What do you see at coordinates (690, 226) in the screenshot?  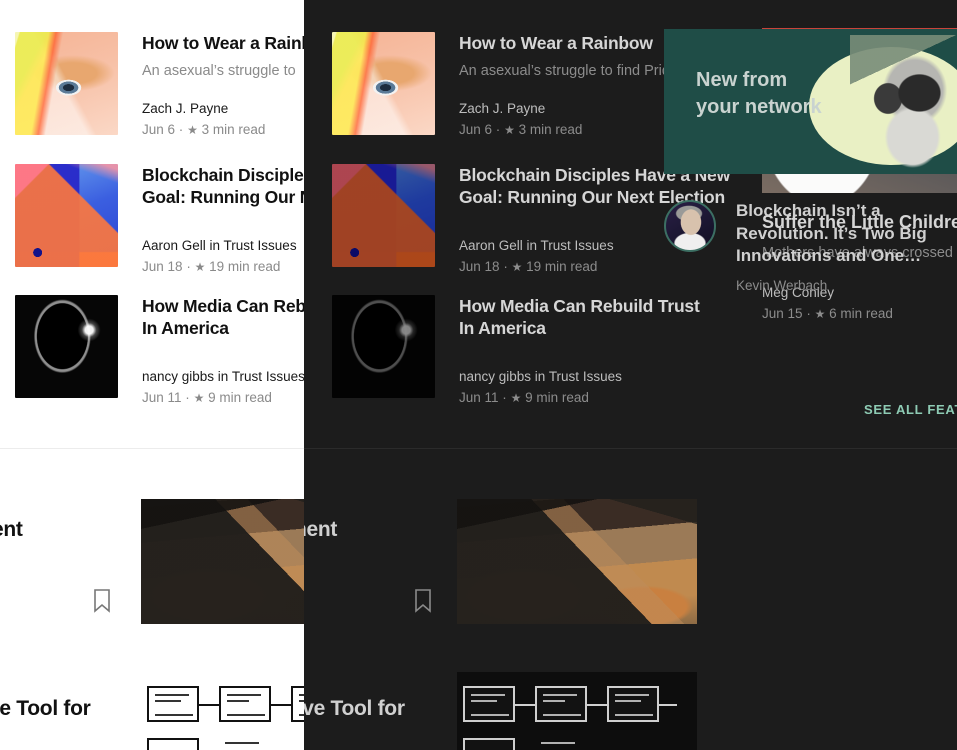 I see `avatar` at bounding box center [690, 226].